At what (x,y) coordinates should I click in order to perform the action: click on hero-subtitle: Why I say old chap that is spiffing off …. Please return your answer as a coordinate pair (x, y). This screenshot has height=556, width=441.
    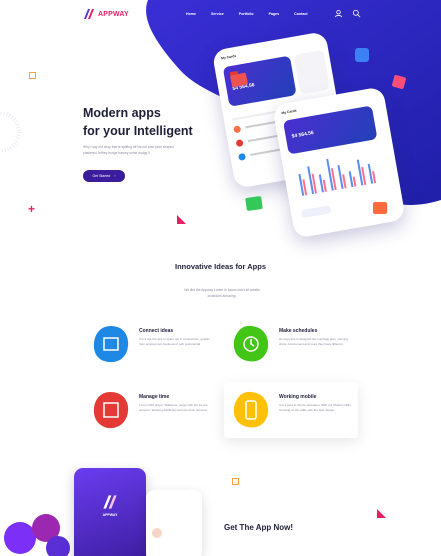
    Looking at the image, I should click on (128, 150).